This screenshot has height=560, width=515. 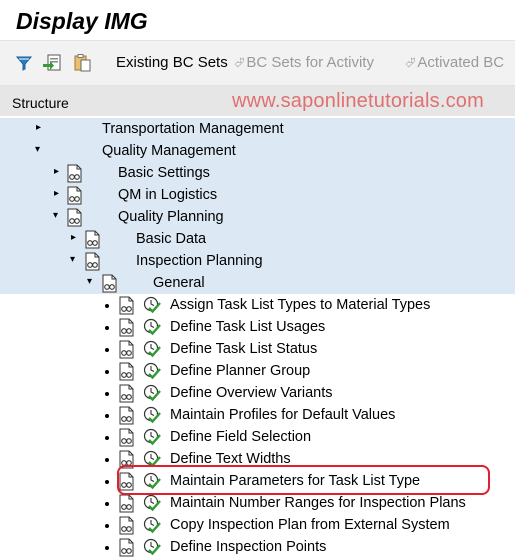 What do you see at coordinates (248, 547) in the screenshot?
I see `tree-activity-label: Define Inspection Points` at bounding box center [248, 547].